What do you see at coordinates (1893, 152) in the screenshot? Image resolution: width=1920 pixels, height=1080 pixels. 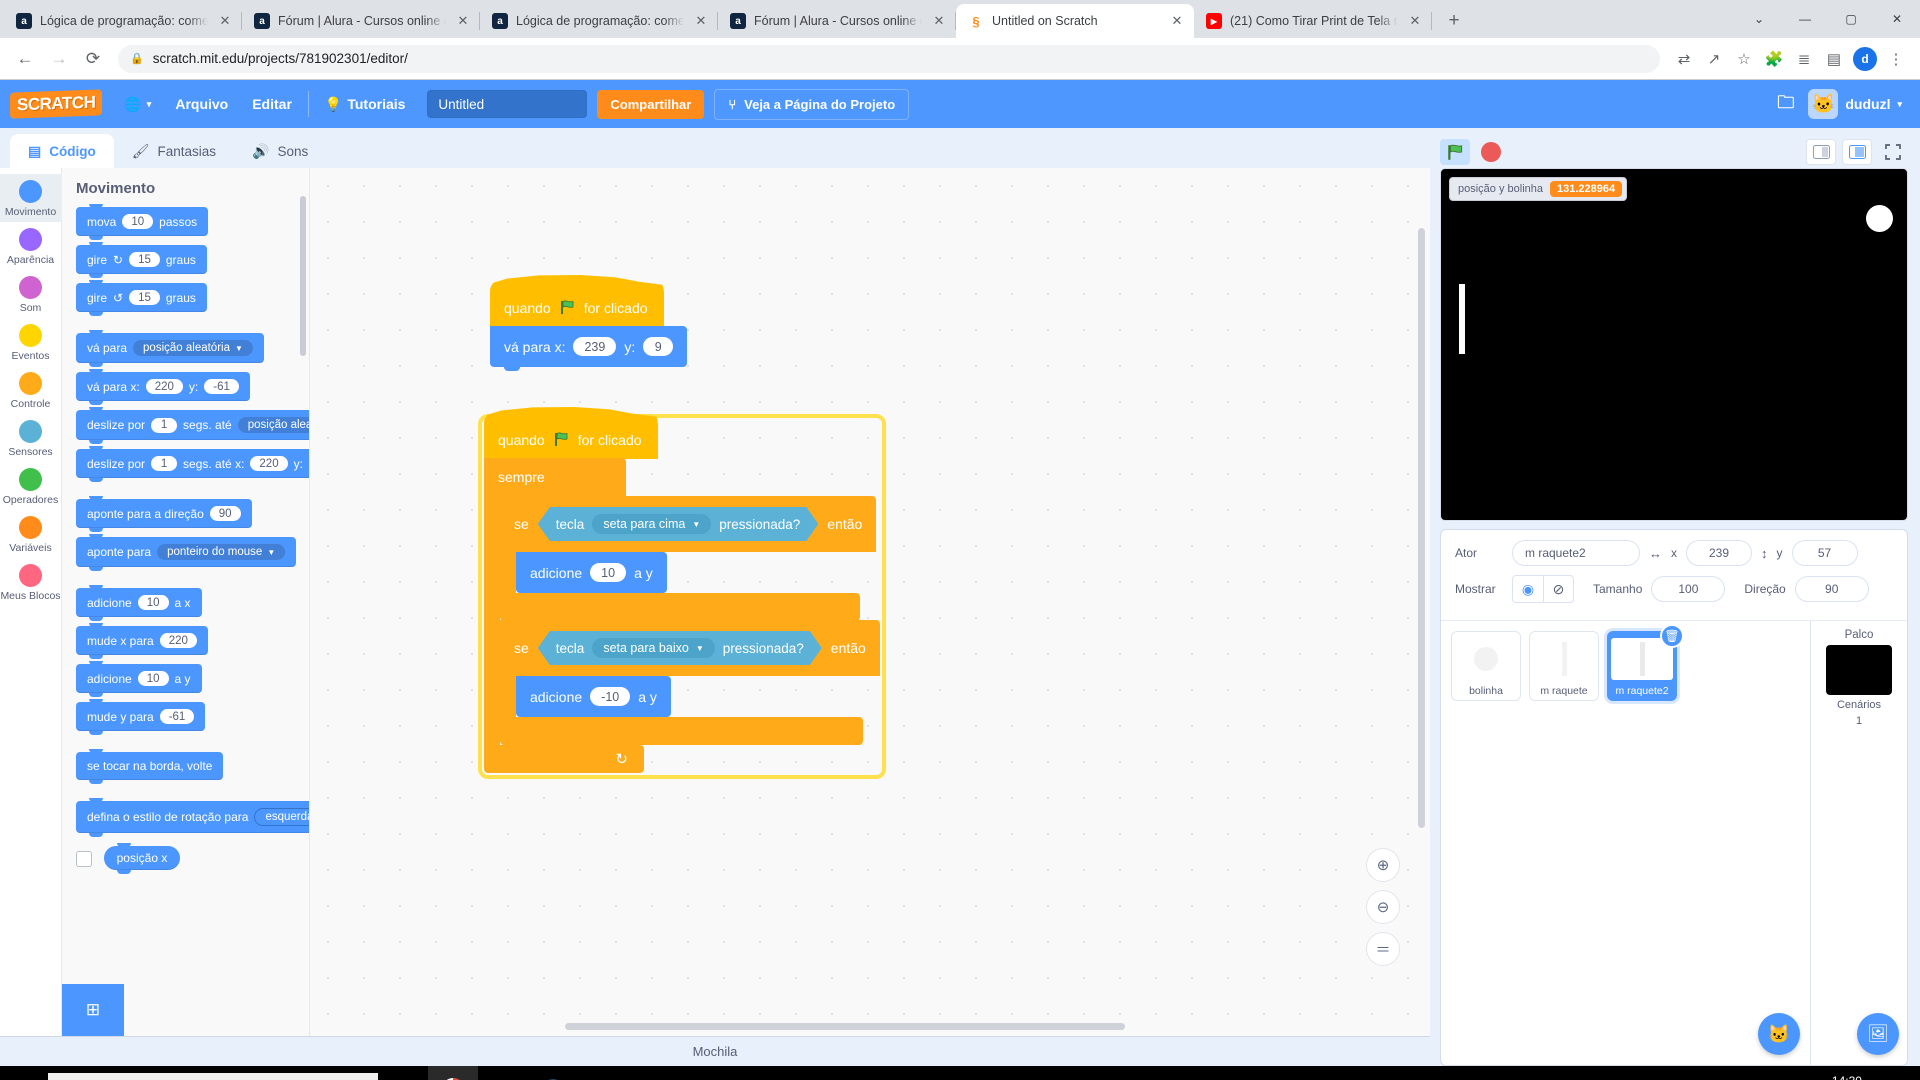 I see `fullscreen-icon` at bounding box center [1893, 152].